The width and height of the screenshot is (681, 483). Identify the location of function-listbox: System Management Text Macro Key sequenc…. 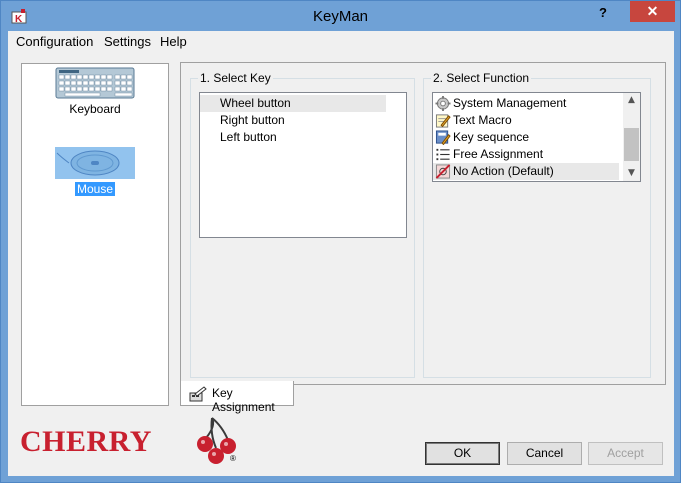
(536, 137).